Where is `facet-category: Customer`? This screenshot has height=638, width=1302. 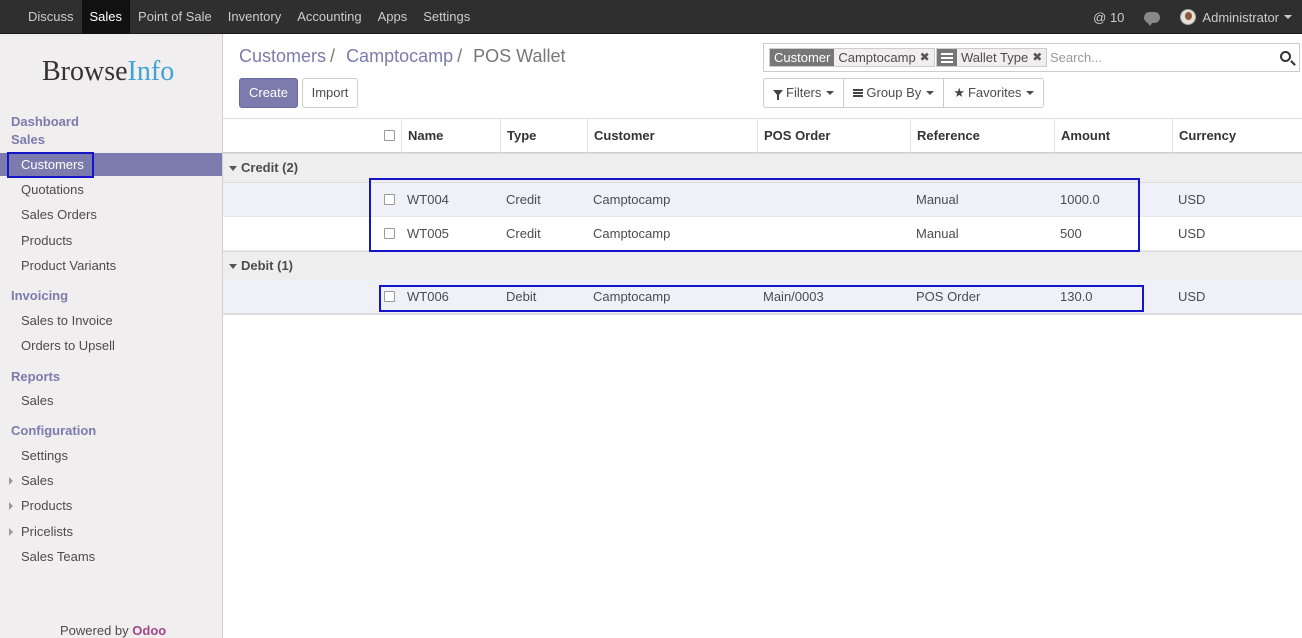
facet-category: Customer is located at coordinates (802, 57).